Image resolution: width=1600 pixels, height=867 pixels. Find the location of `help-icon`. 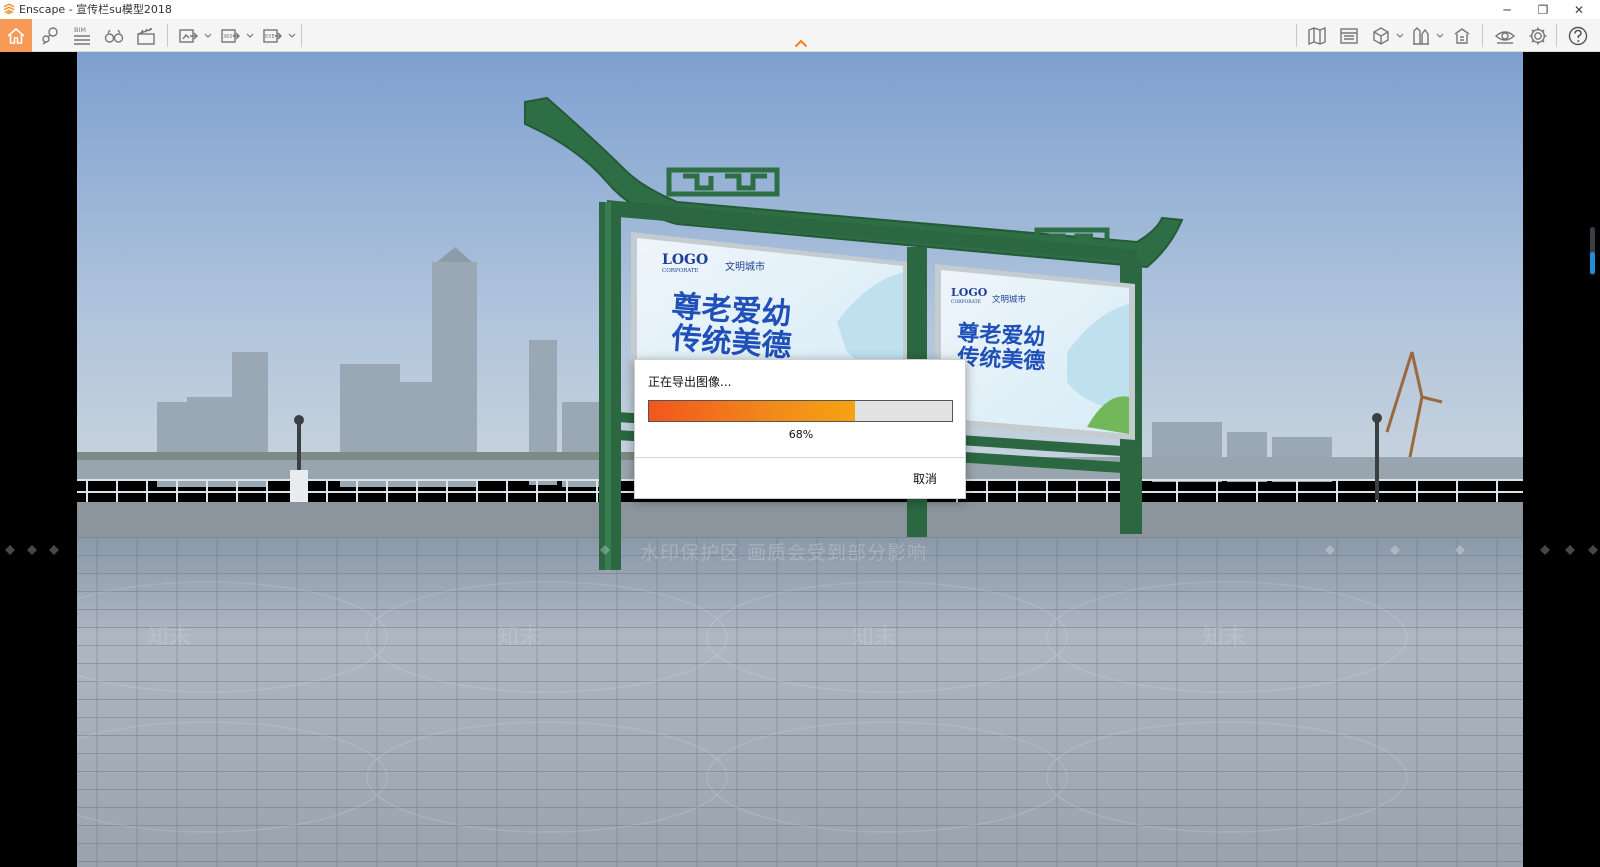

help-icon is located at coordinates (1578, 35).